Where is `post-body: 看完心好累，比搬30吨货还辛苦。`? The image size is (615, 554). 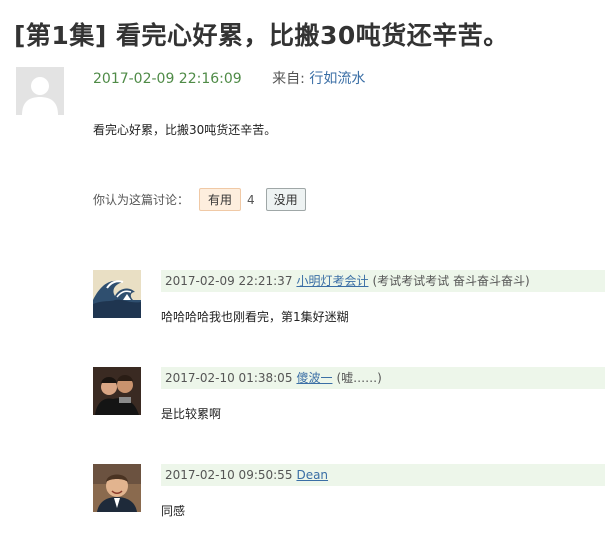 post-body: 看完心好累，比搬30吨货还辛苦。 is located at coordinates (185, 130).